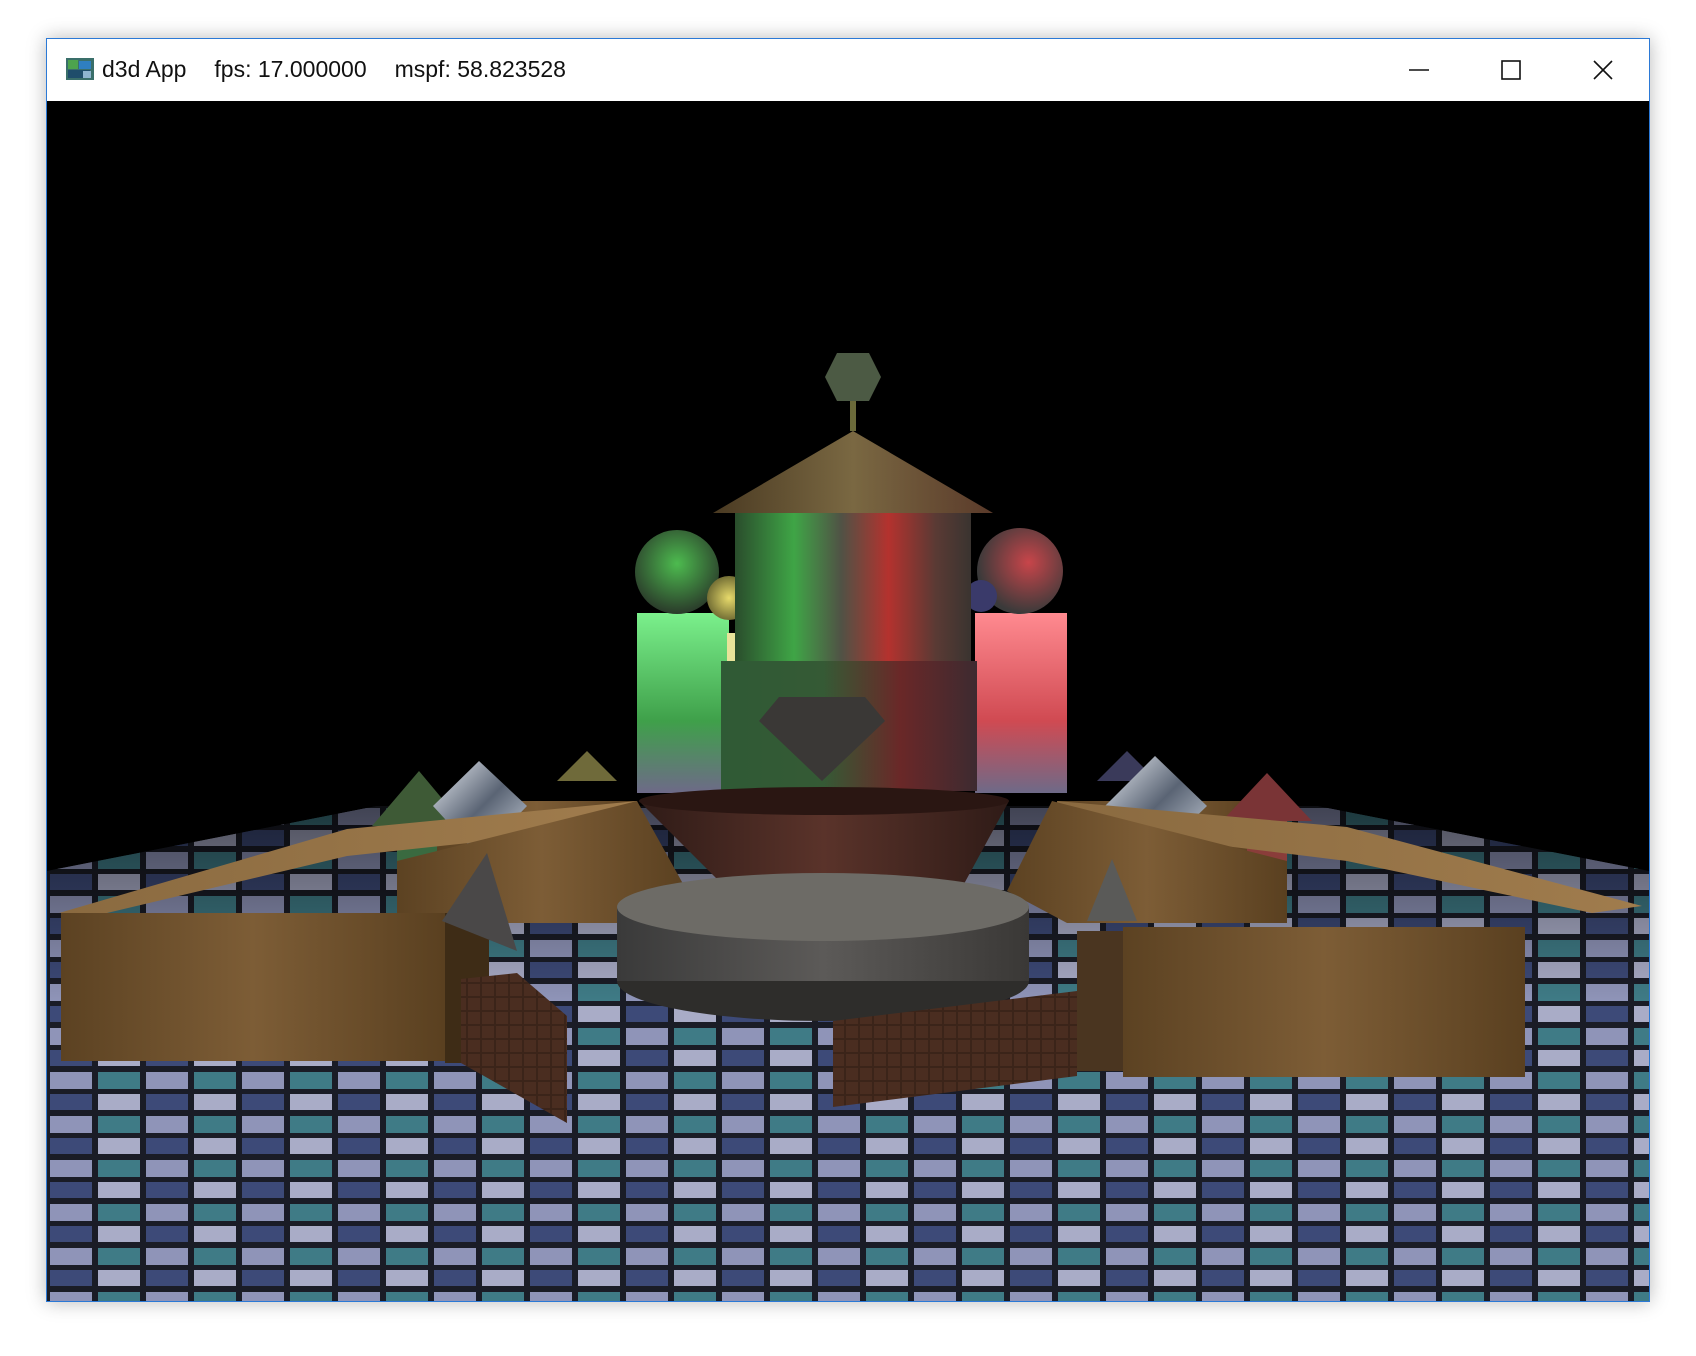  Describe the element at coordinates (480, 69) in the screenshot. I see `mspf-readout: mspf: 58.823528` at that location.